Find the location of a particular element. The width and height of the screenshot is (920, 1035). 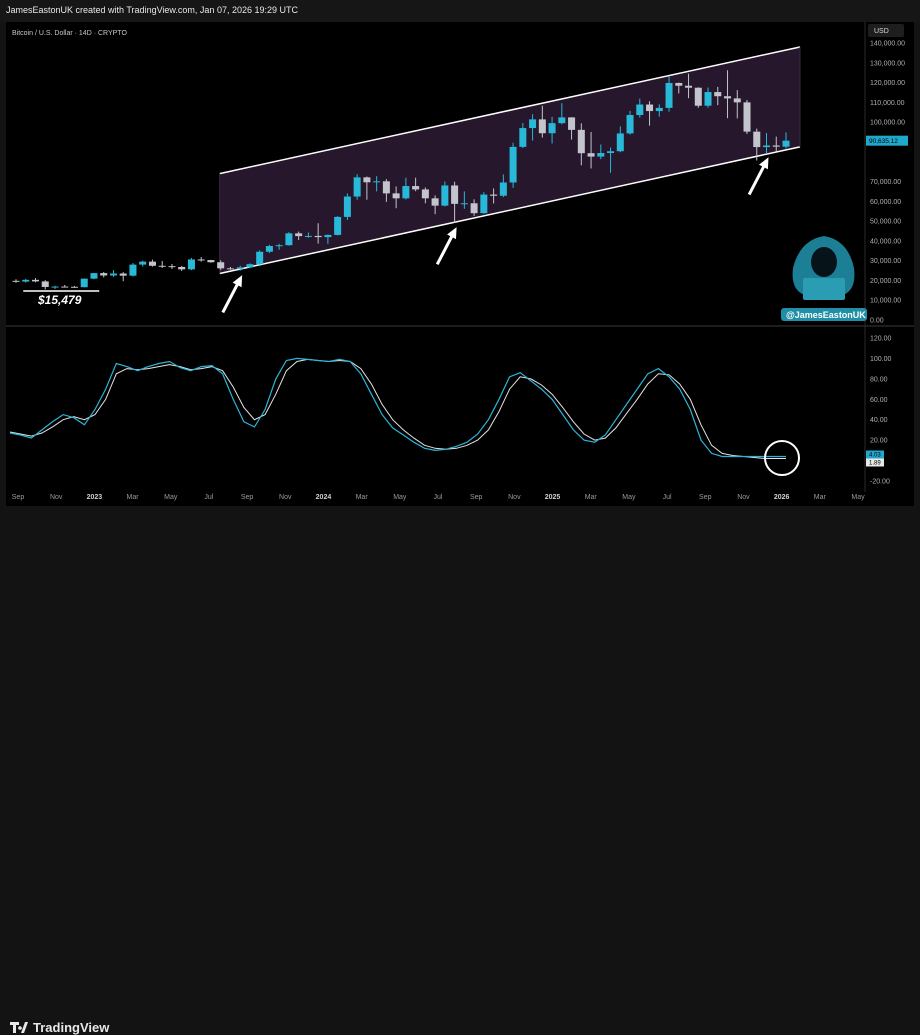

price-axis-tick: 110,000.00 is located at coordinates (887, 103).